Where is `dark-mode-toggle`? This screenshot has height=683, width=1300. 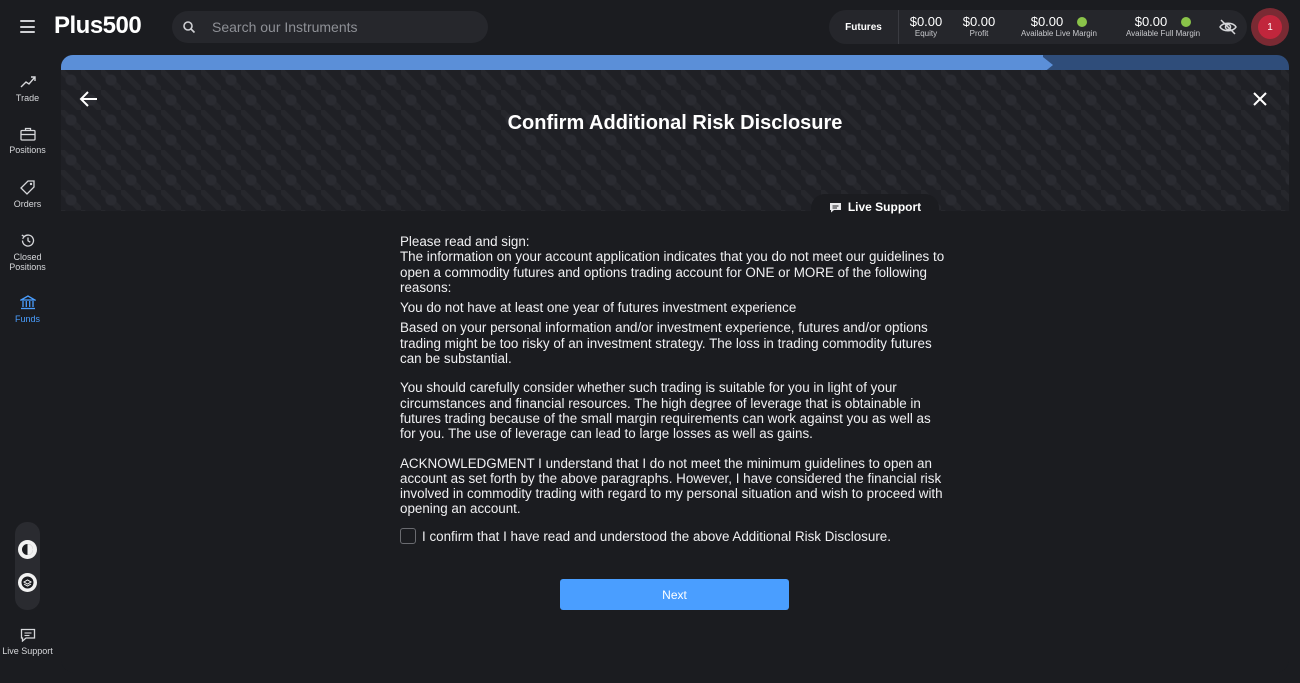
dark-mode-toggle is located at coordinates (27, 549).